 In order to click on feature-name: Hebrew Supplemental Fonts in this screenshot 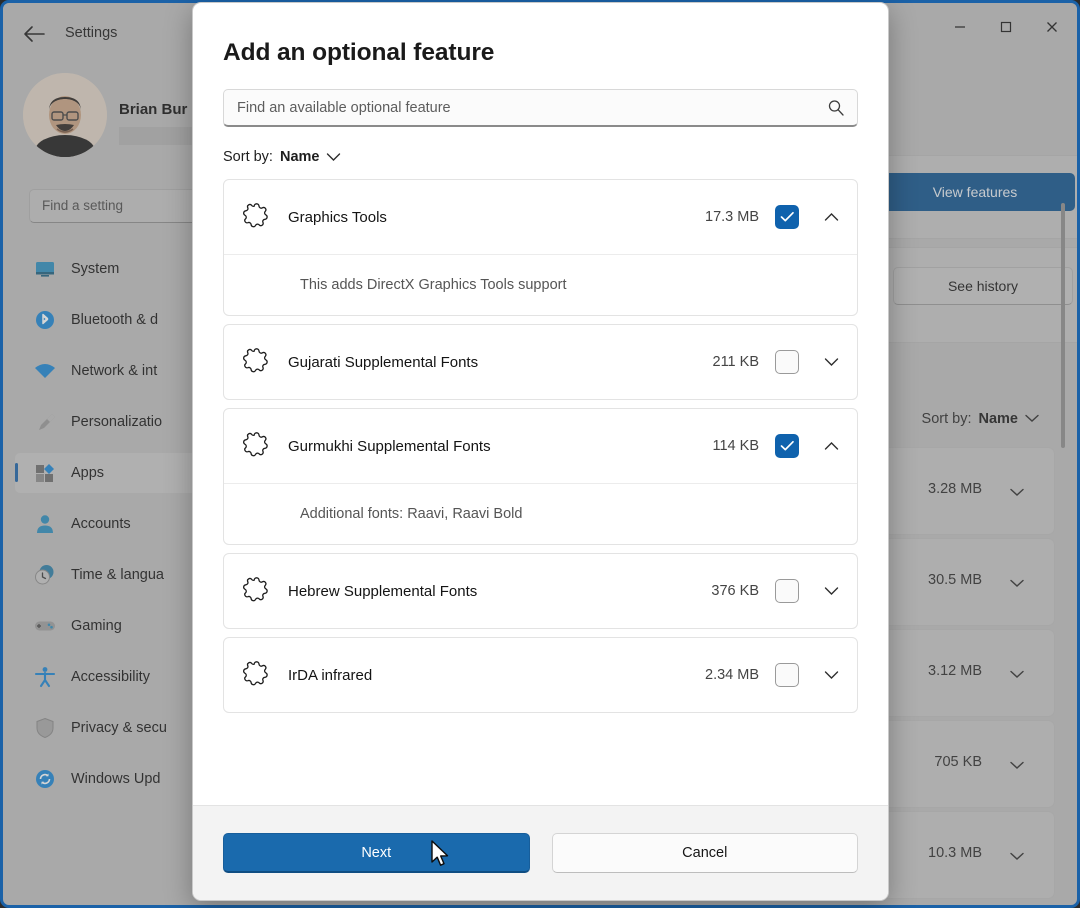, I will do `click(383, 591)`.